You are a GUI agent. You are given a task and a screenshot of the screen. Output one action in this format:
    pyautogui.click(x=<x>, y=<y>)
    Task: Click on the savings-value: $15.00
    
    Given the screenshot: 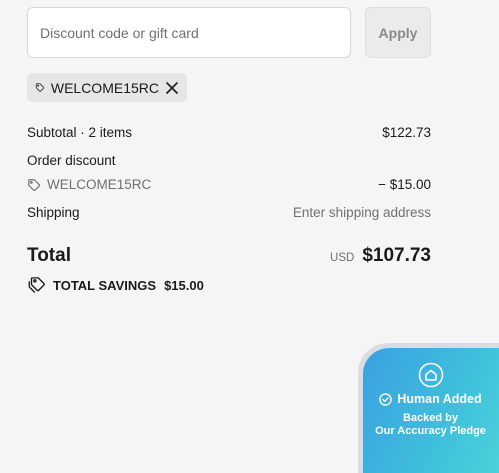 What is the action you would take?
    pyautogui.click(x=184, y=285)
    